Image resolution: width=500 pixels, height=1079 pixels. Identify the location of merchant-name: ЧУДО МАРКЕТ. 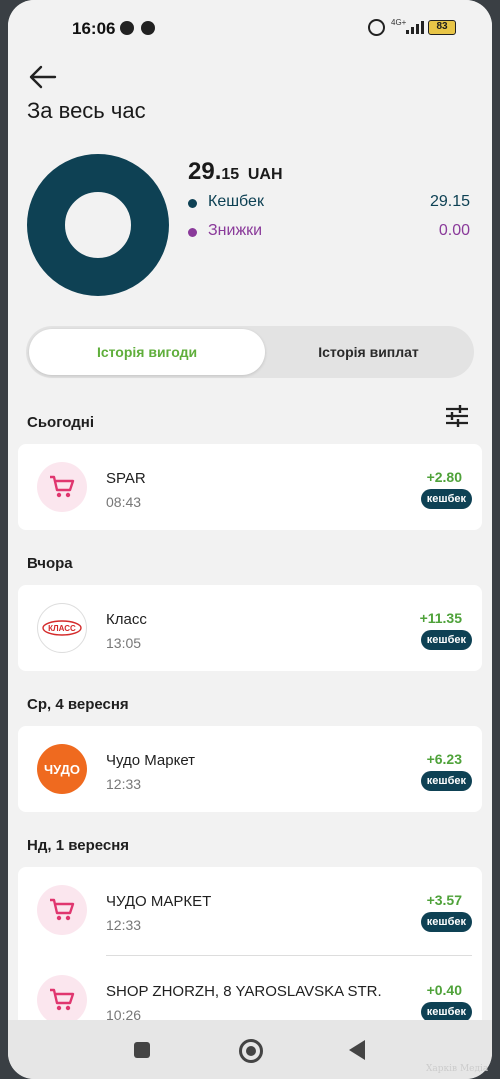
(159, 901).